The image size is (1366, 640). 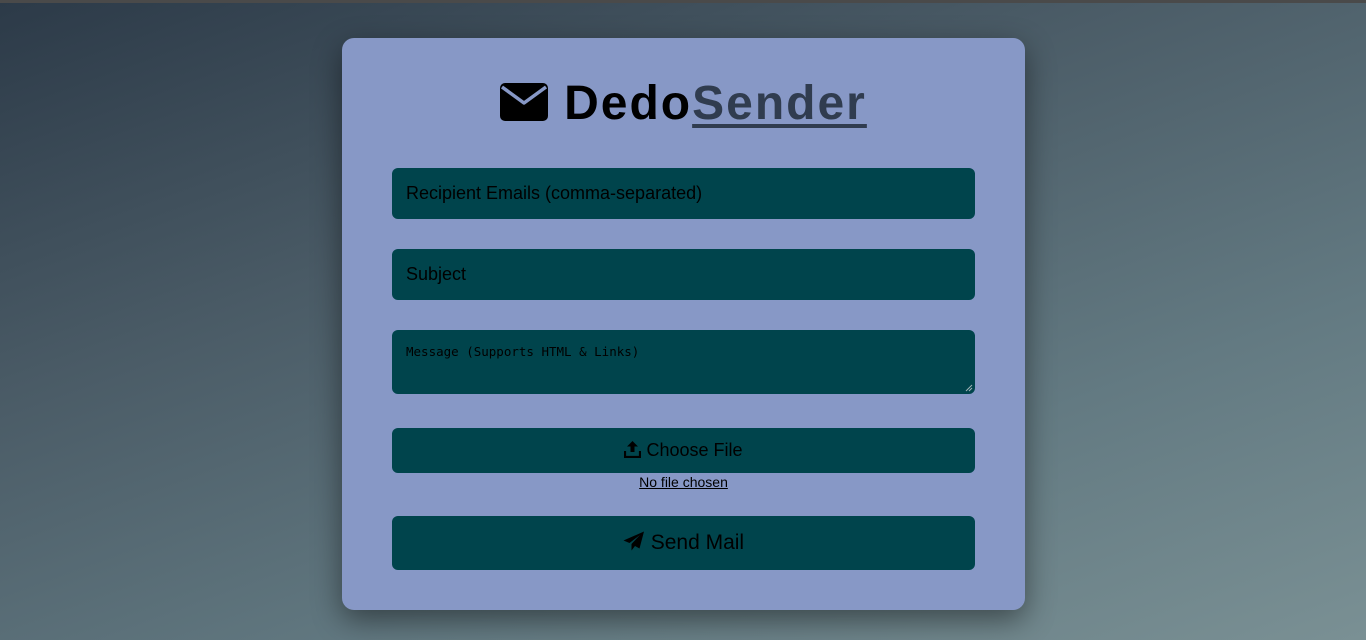 I want to click on app-title: DedoSender, so click(x=683, y=104).